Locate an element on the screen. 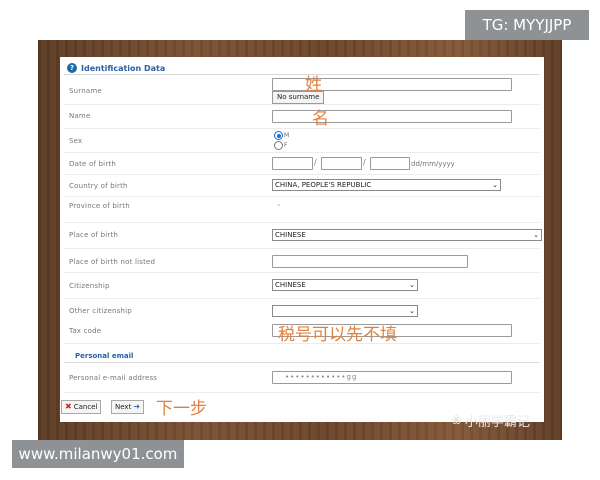  sex-m-radio is located at coordinates (278, 135).